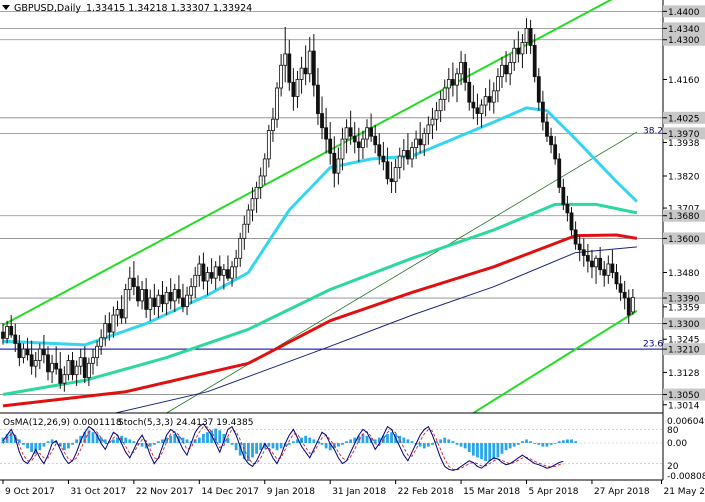 Image resolution: width=705 pixels, height=502 pixels. Describe the element at coordinates (684, 13) in the screenshot. I see `price-tick-label: 1.4400` at that location.